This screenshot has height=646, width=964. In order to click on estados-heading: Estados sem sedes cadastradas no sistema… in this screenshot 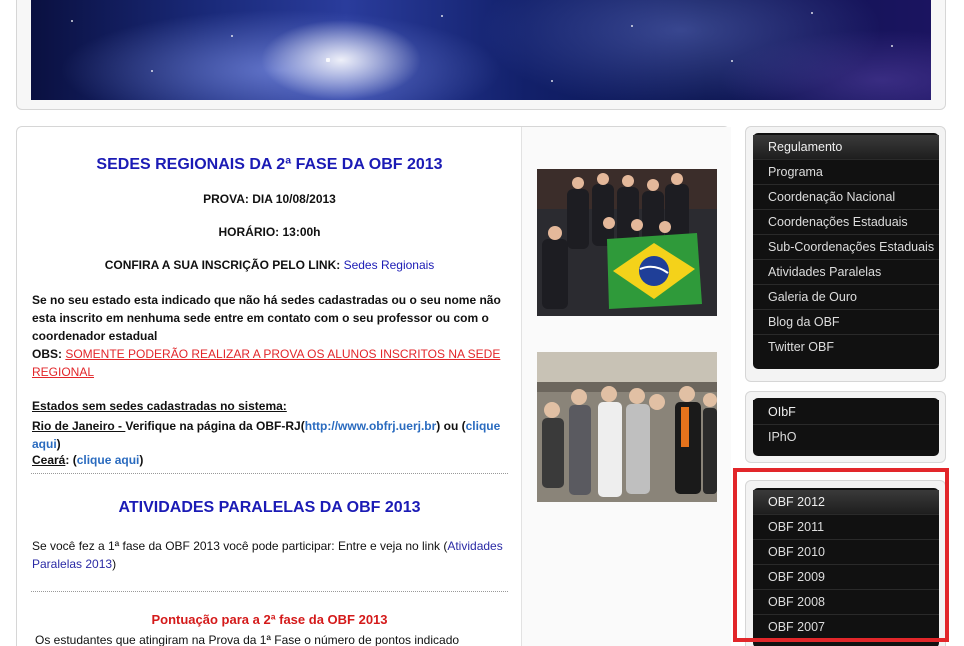, I will do `click(159, 406)`.